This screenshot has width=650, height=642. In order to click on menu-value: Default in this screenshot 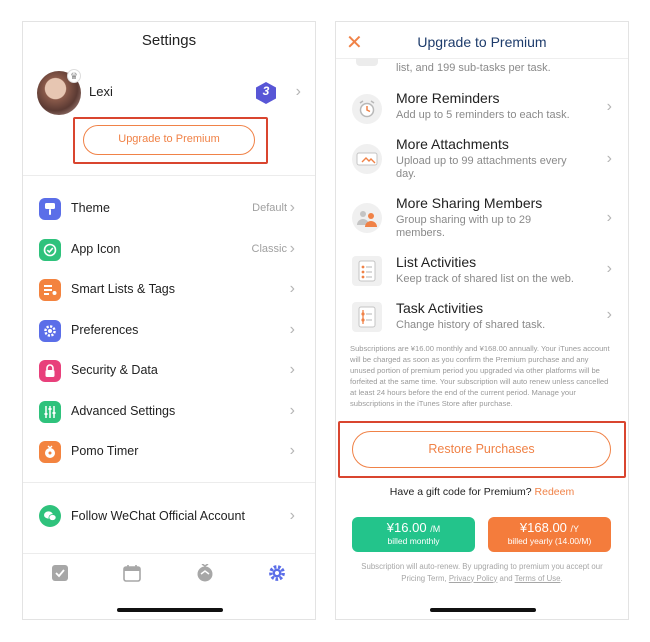, I will do `click(269, 208)`.